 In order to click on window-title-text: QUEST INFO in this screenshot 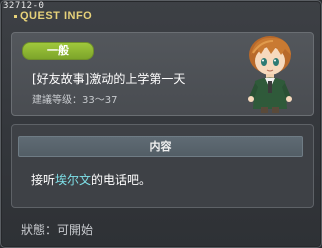, I will do `click(56, 16)`.